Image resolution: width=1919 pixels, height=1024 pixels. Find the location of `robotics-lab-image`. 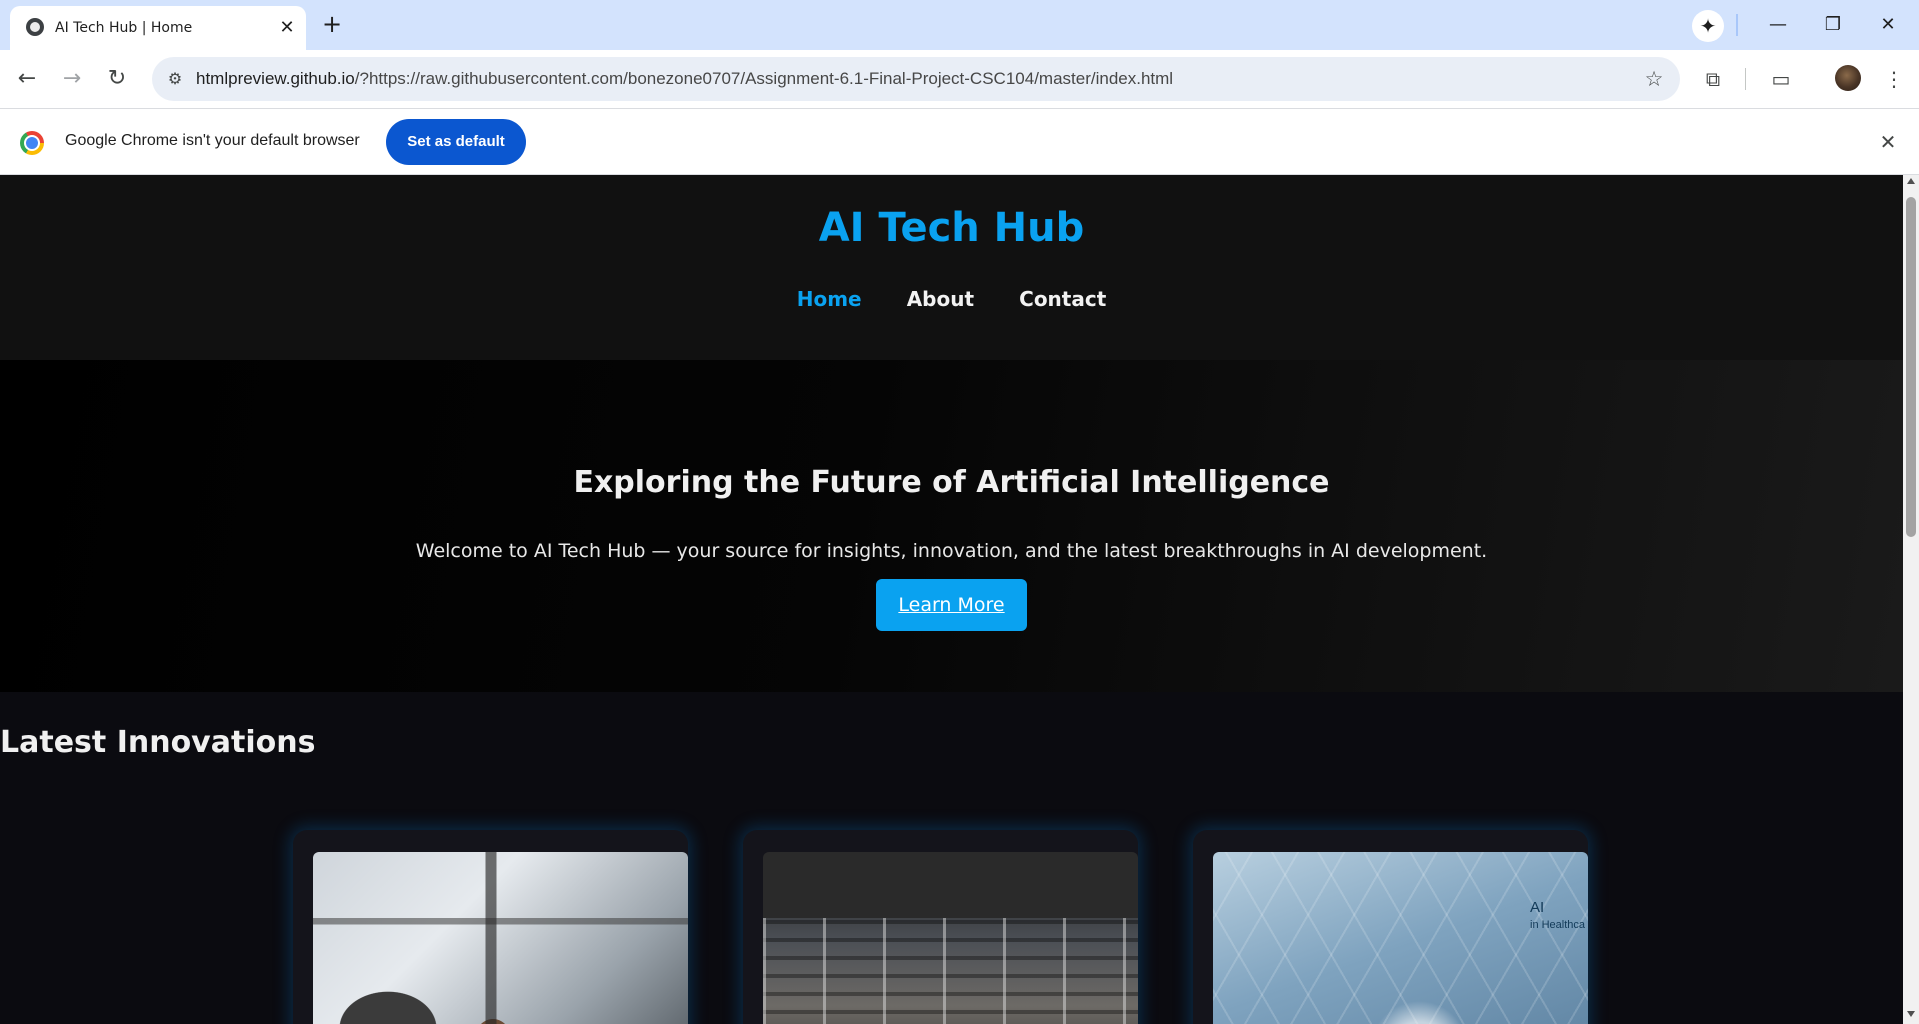

robotics-lab-image is located at coordinates (500, 938).